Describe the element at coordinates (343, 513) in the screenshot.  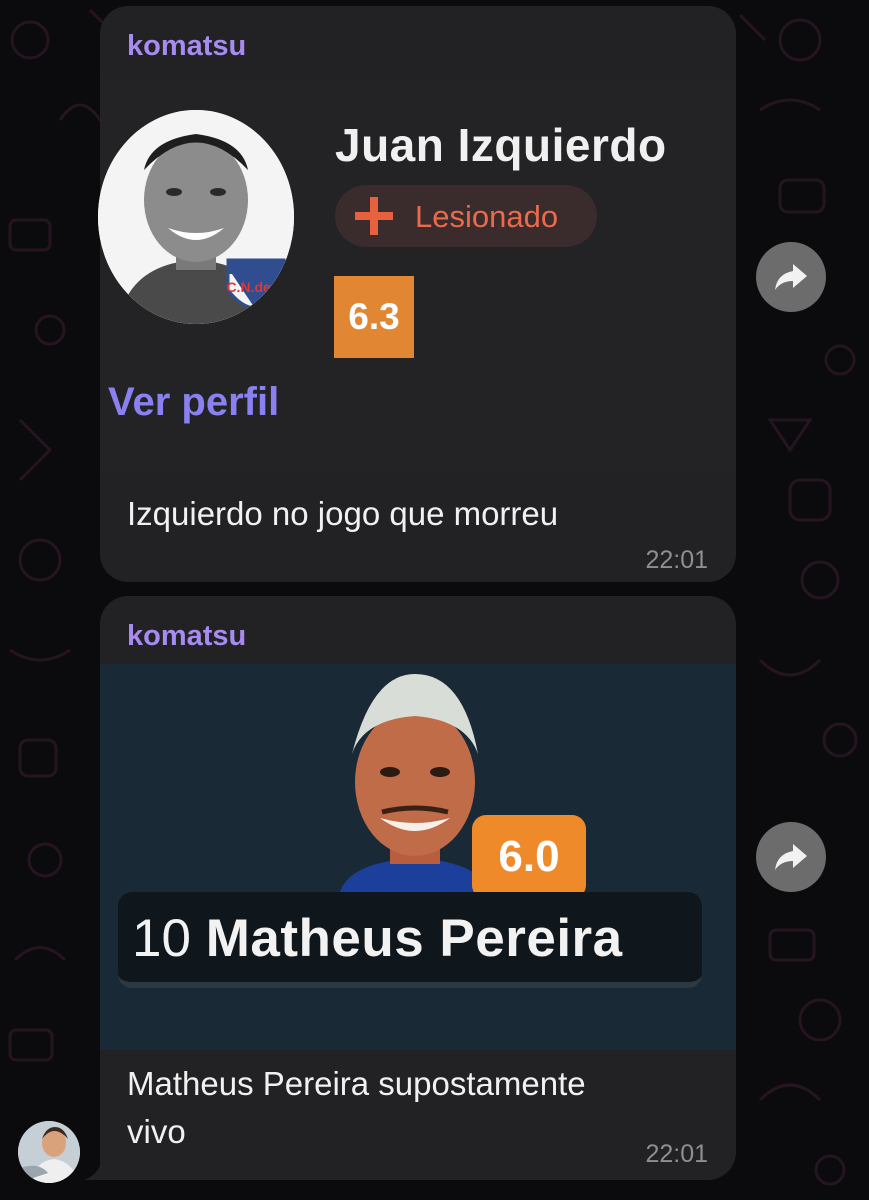
I see `message-caption: Izquierdo no jogo que morreu` at that location.